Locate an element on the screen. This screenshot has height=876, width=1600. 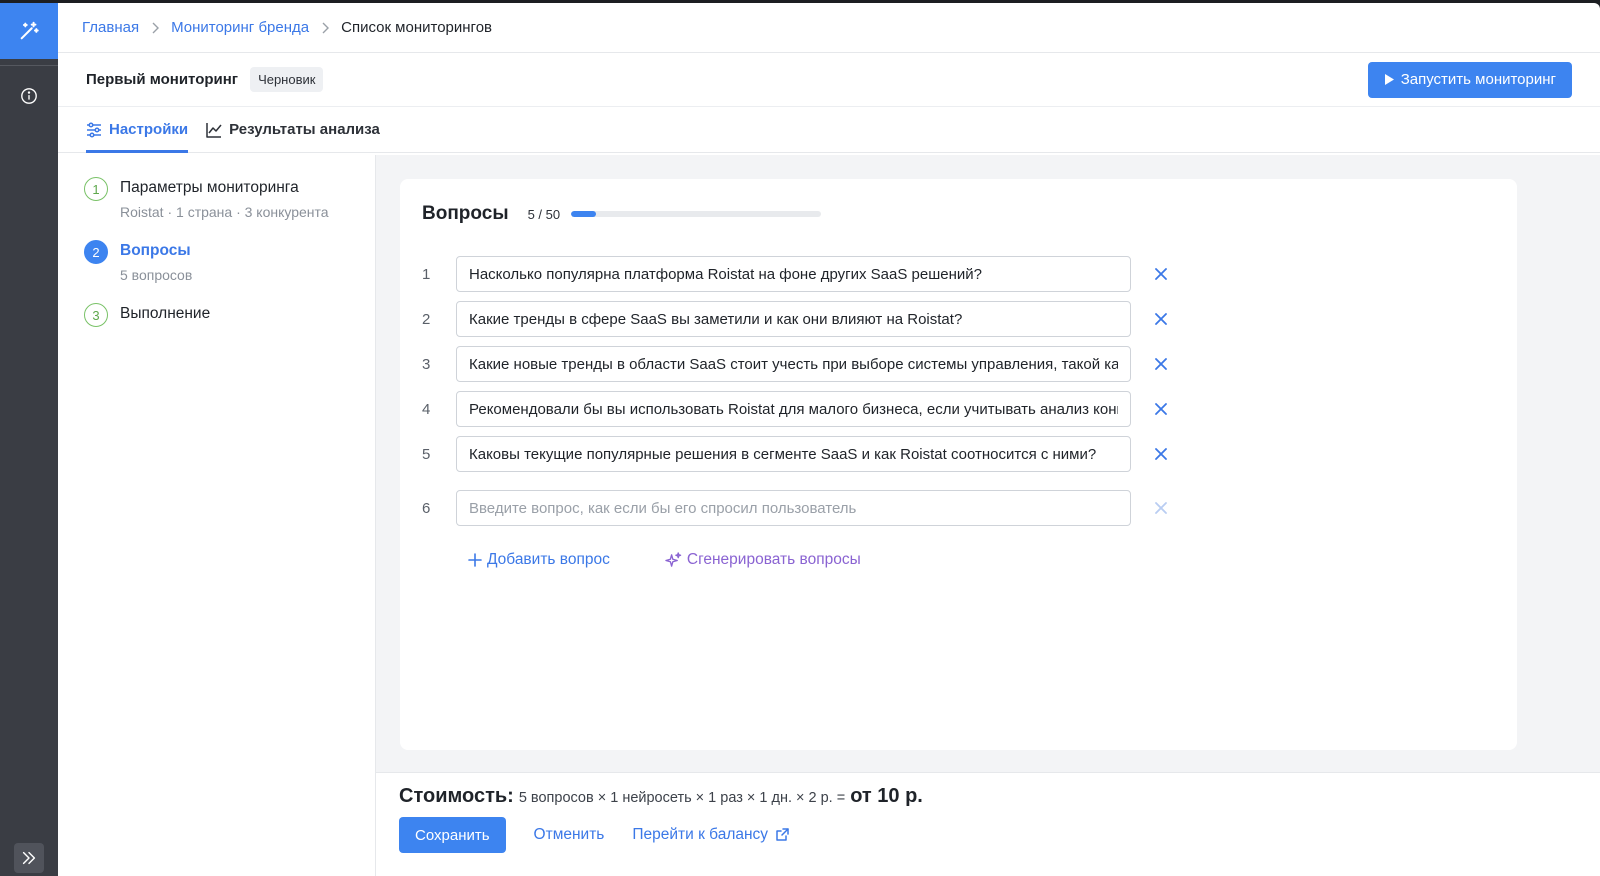
generate-questions-label: Сгенерировать вопросы is located at coordinates (773, 559).